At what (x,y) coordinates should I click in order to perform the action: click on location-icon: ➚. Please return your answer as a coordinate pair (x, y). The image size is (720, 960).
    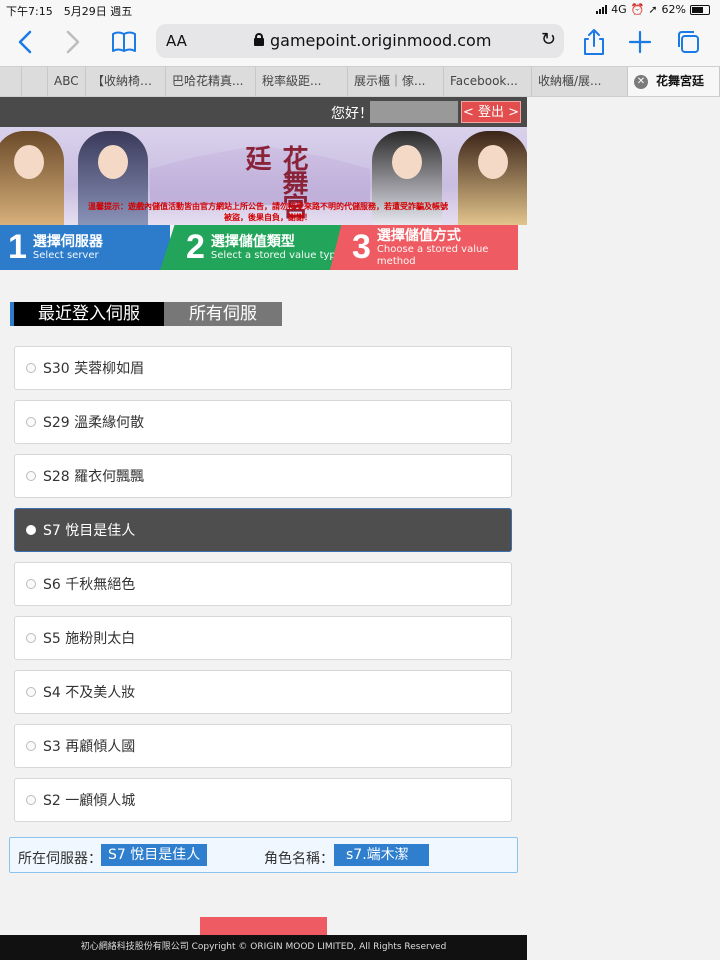
    Looking at the image, I should click on (653, 9).